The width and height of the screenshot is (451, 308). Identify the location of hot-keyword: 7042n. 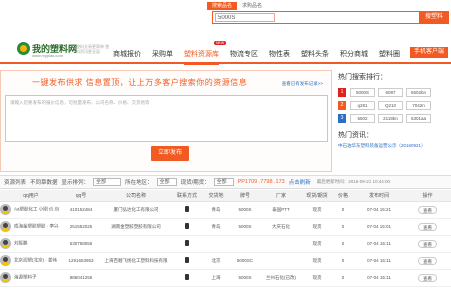
(418, 105).